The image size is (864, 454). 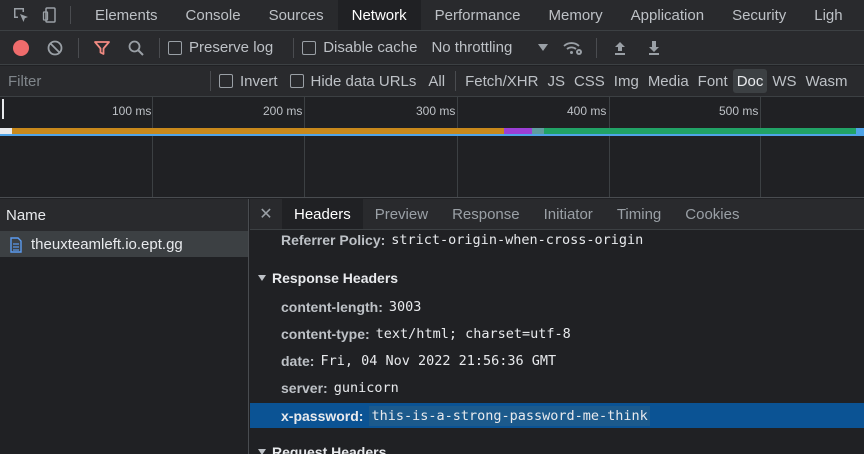 What do you see at coordinates (259, 81) in the screenshot?
I see `invert-label: Invert` at bounding box center [259, 81].